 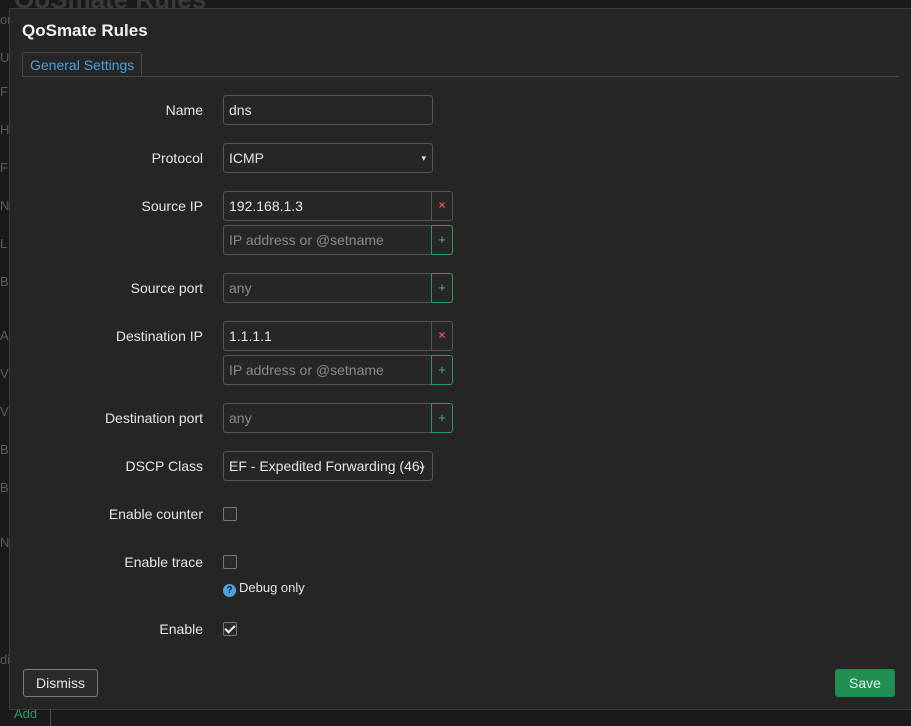 I want to click on enable-trace-label: Enable trace, so click(x=163, y=562).